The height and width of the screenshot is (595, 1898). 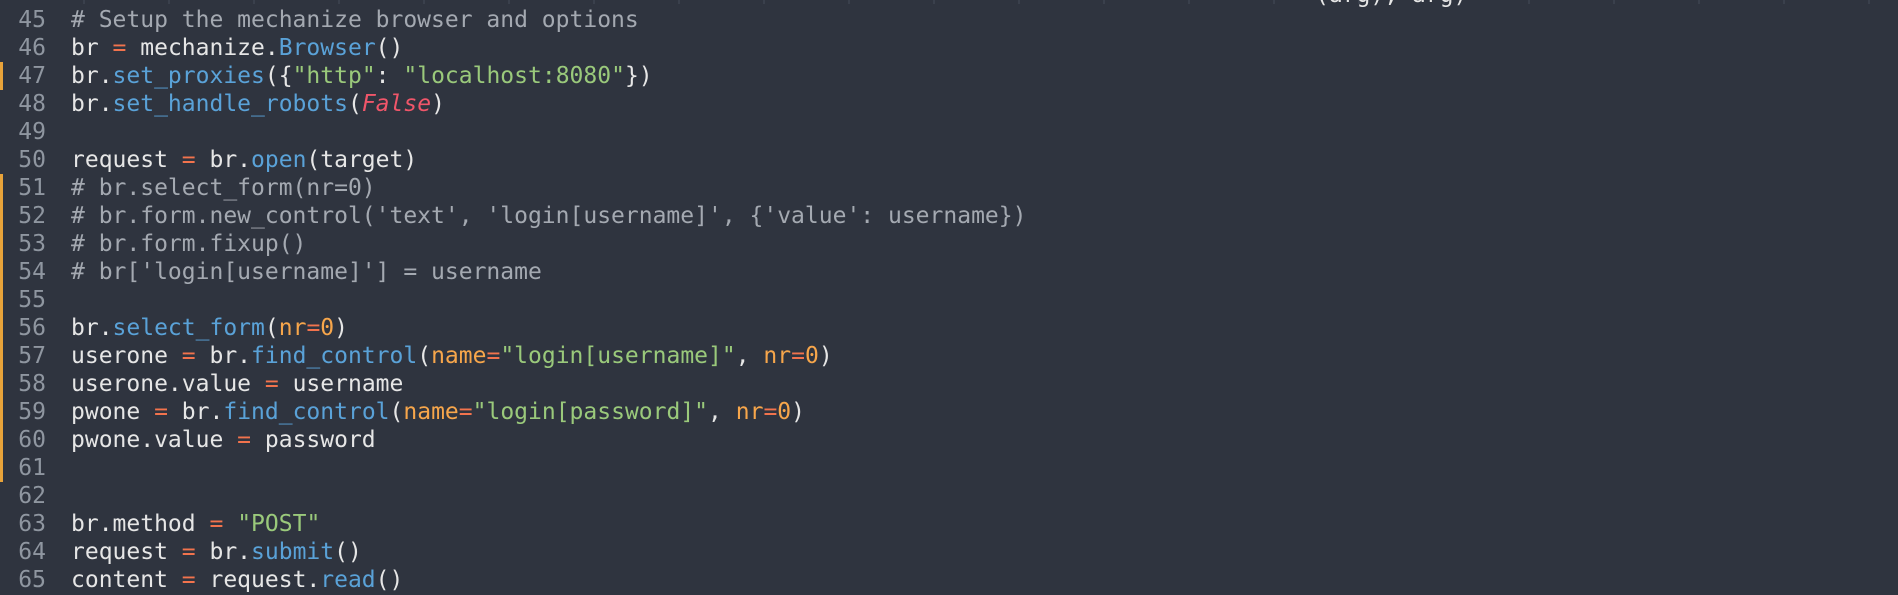 I want to click on code-token: open, so click(x=279, y=160).